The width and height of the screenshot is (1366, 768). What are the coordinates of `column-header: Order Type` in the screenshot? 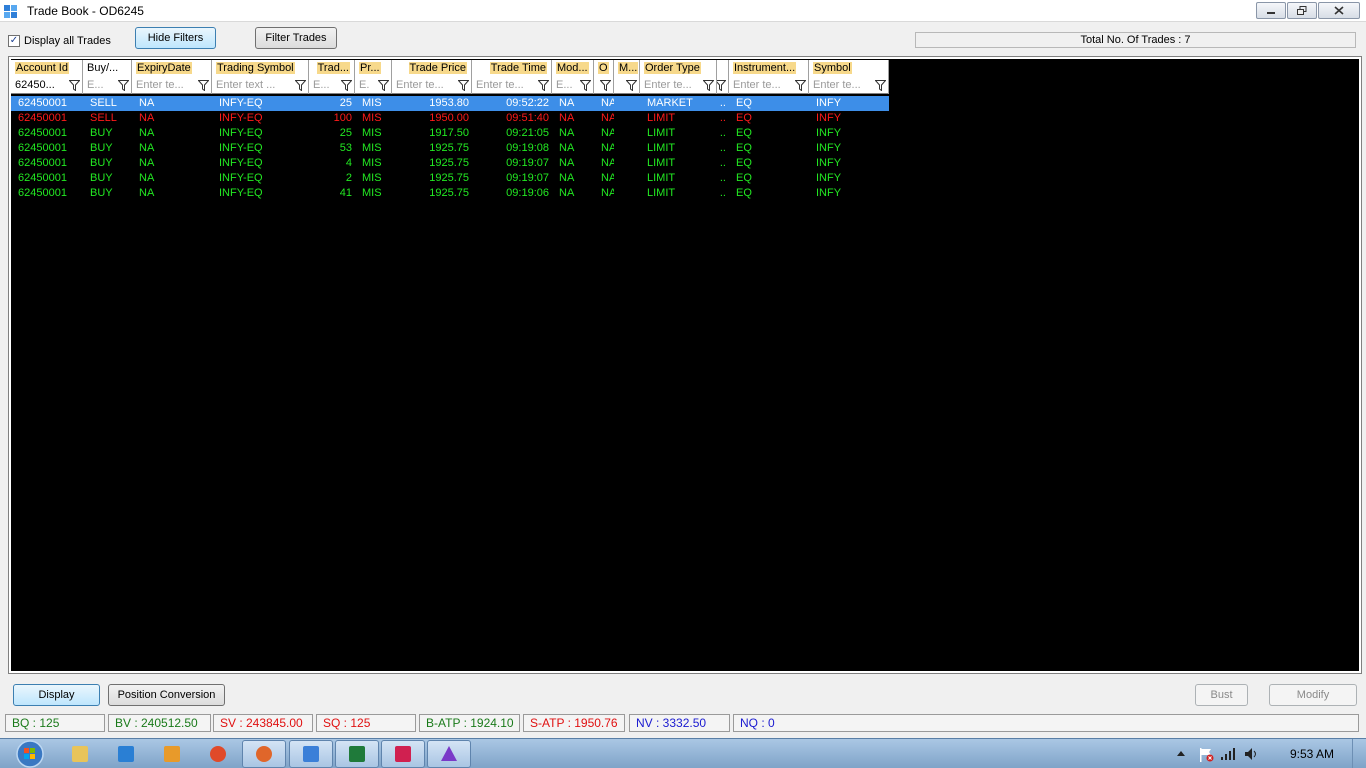 It's located at (678, 68).